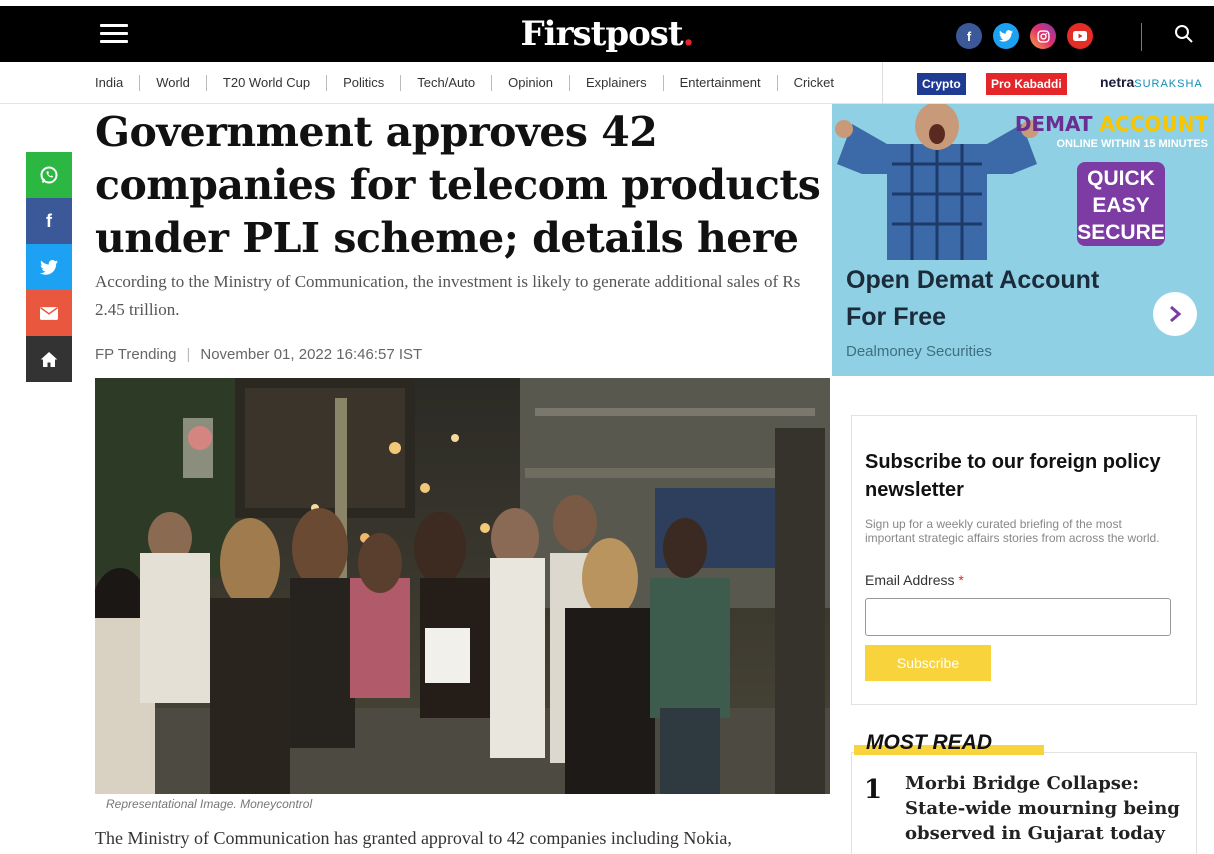  What do you see at coordinates (1053, 124) in the screenshot?
I see `ad-demat-word: DEMAT` at bounding box center [1053, 124].